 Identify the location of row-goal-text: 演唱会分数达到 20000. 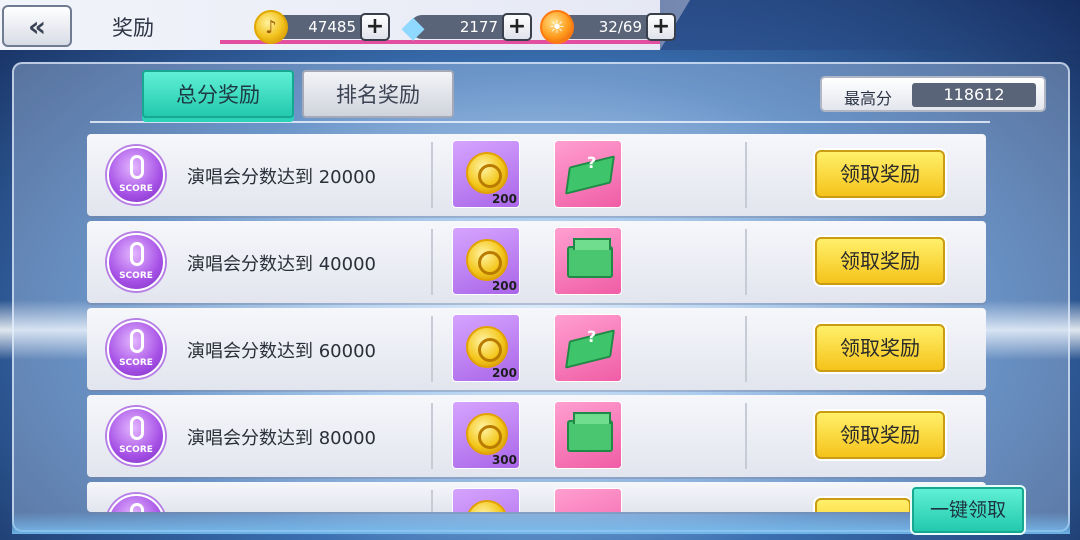
(281, 177).